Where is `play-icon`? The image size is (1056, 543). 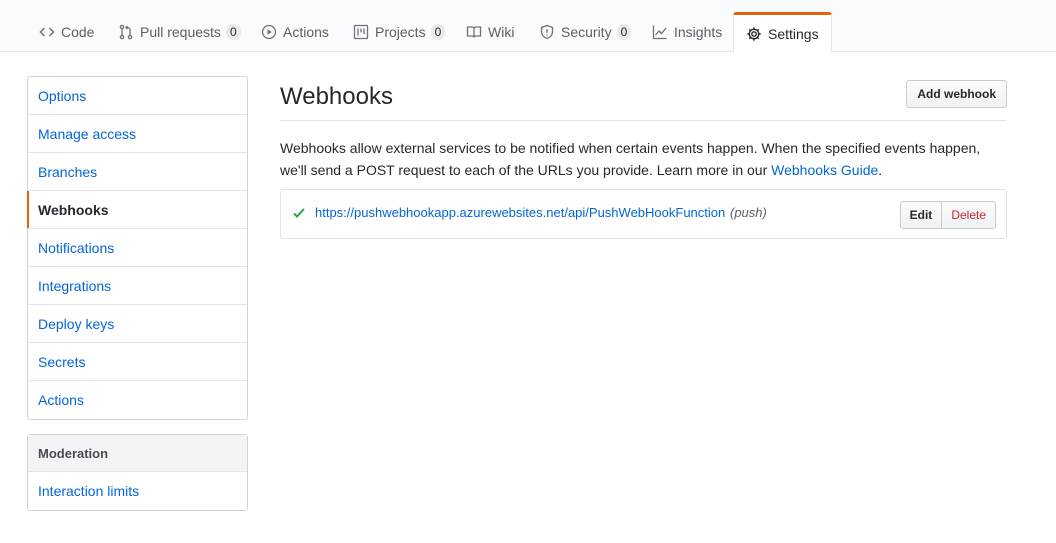
play-icon is located at coordinates (269, 32).